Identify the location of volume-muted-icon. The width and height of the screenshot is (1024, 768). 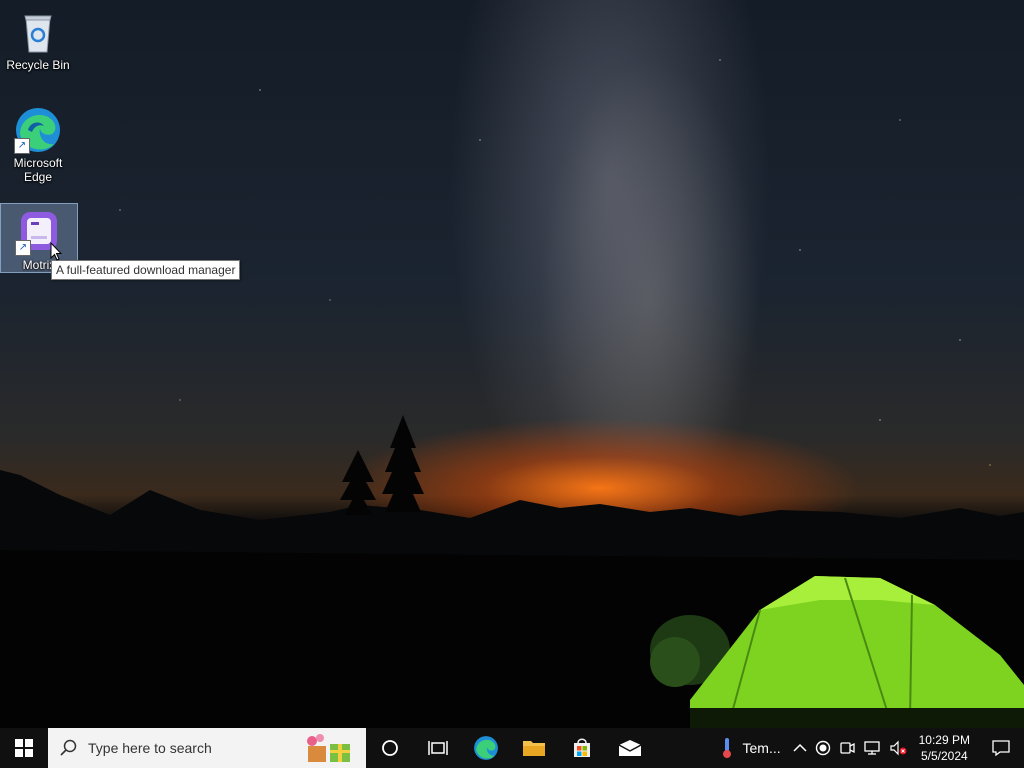
(898, 748).